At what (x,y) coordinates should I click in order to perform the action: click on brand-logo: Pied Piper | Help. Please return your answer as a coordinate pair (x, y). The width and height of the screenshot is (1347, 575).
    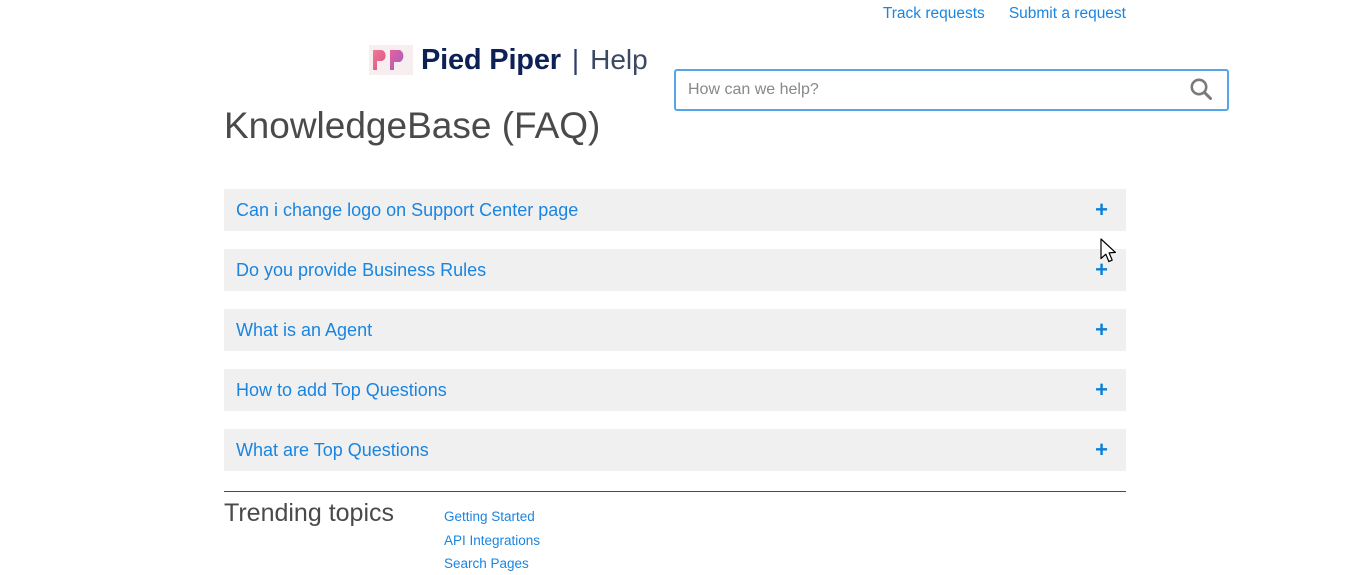
    Looking at the image, I should click on (508, 60).